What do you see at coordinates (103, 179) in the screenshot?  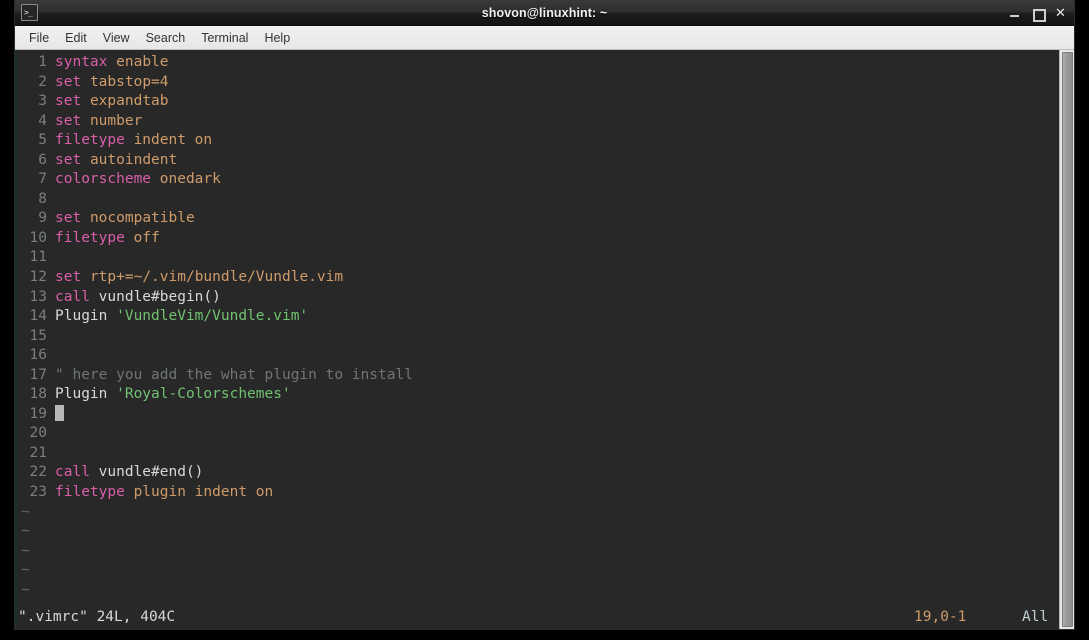 I see `code-token: colorscheme` at bounding box center [103, 179].